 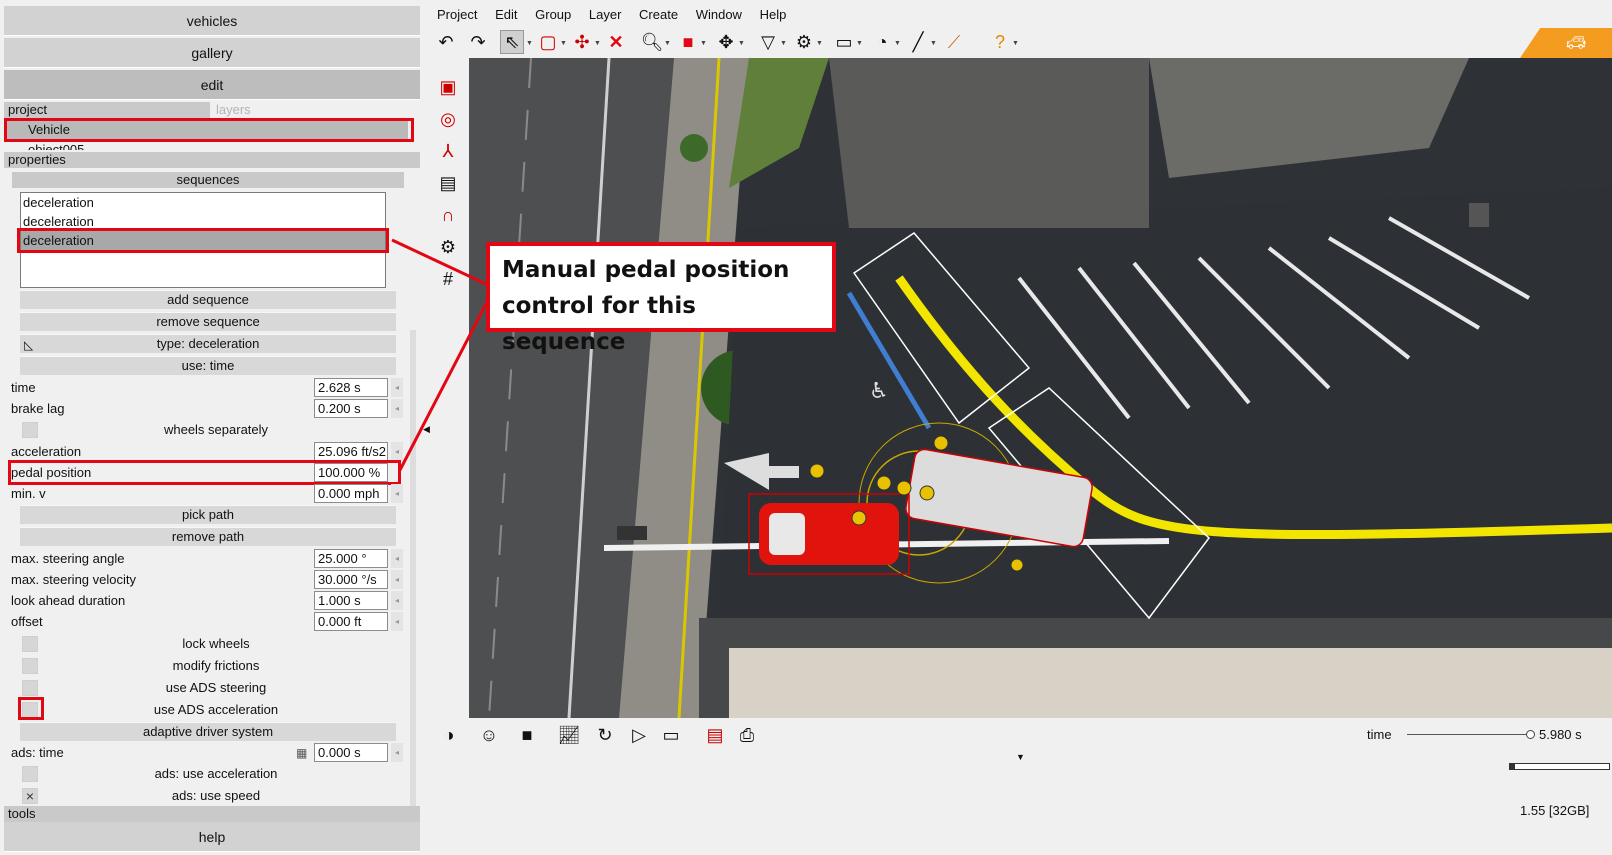 What do you see at coordinates (715, 735) in the screenshot?
I see `report-icon: ▤` at bounding box center [715, 735].